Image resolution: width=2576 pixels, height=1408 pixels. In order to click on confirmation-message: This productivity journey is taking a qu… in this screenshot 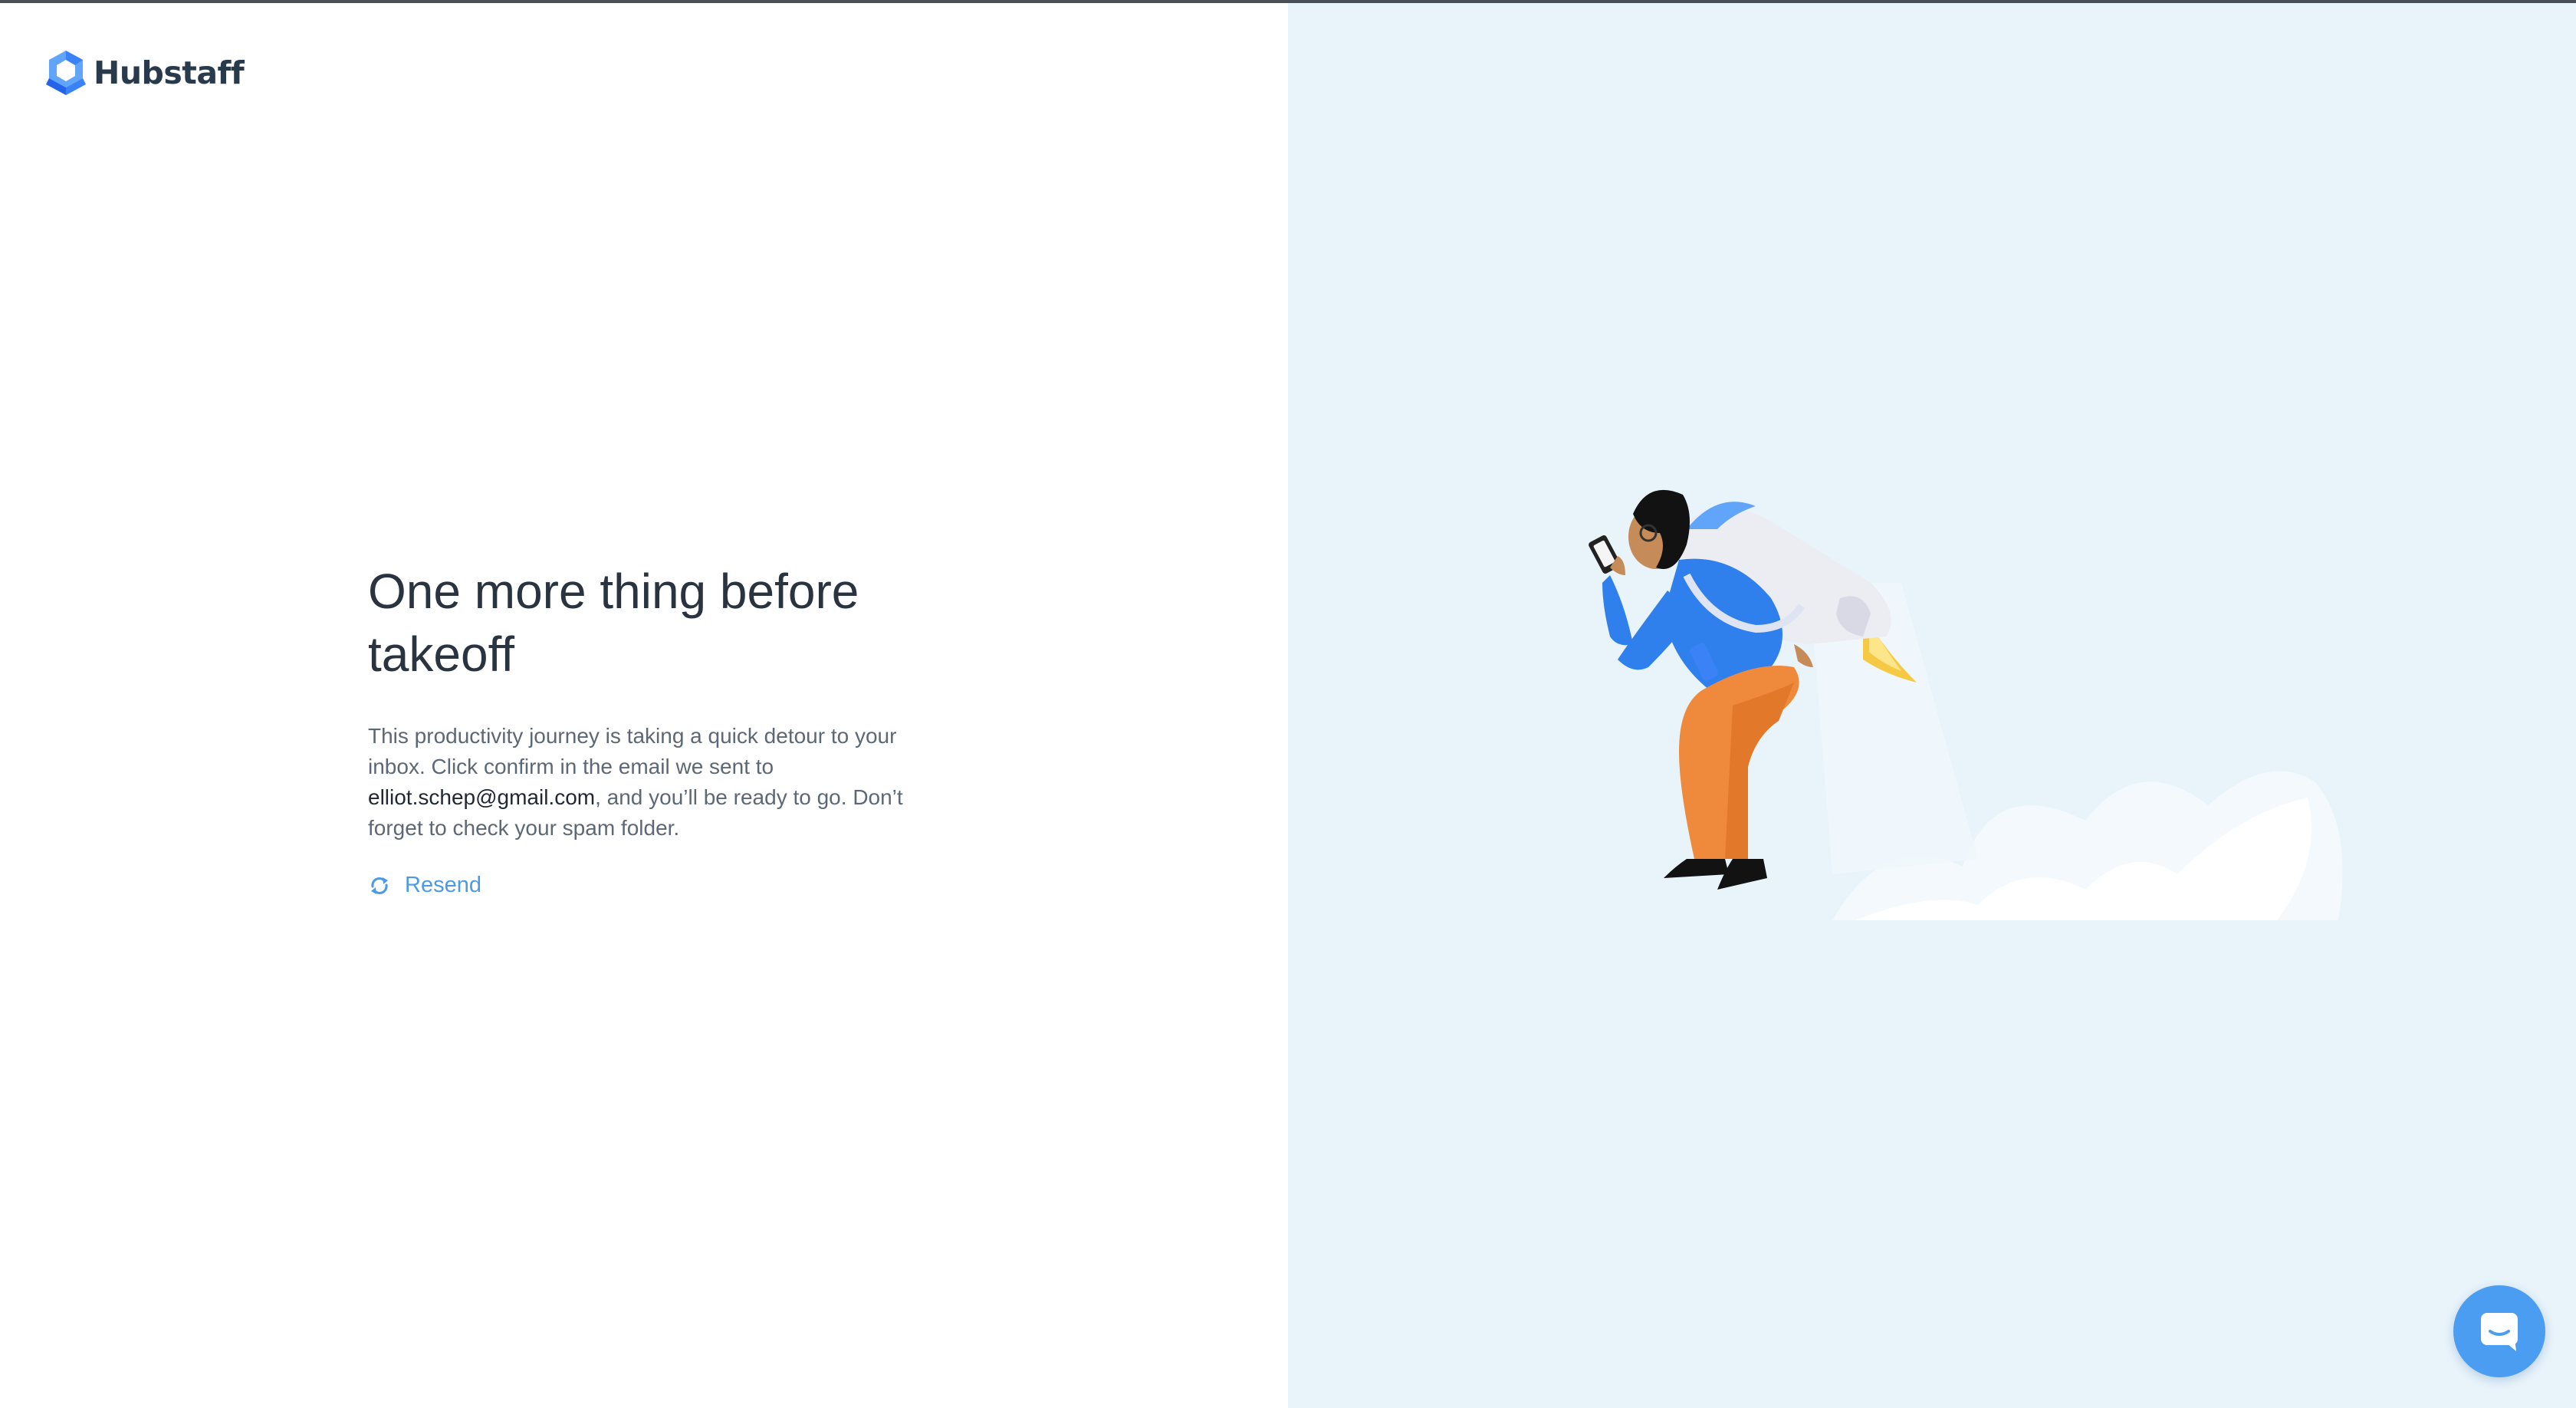, I will do `click(637, 782)`.